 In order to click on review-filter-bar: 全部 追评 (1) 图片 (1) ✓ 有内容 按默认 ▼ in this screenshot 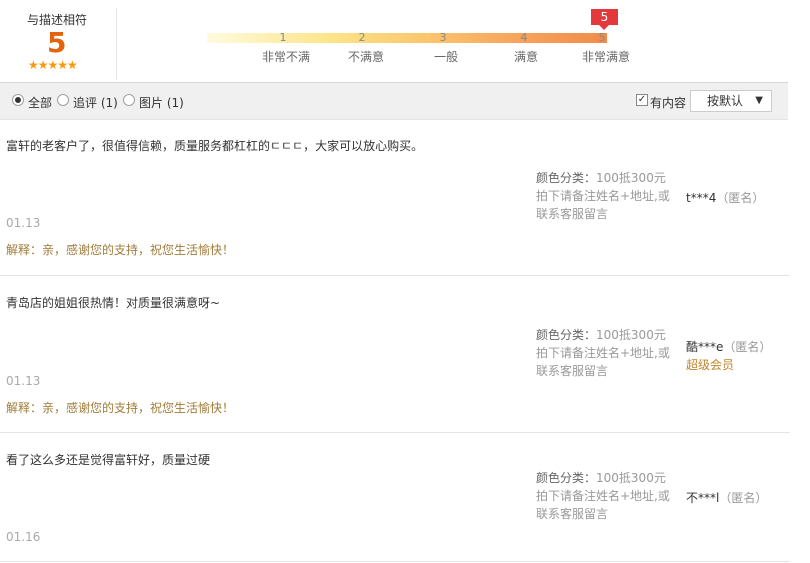, I will do `click(394, 101)`.